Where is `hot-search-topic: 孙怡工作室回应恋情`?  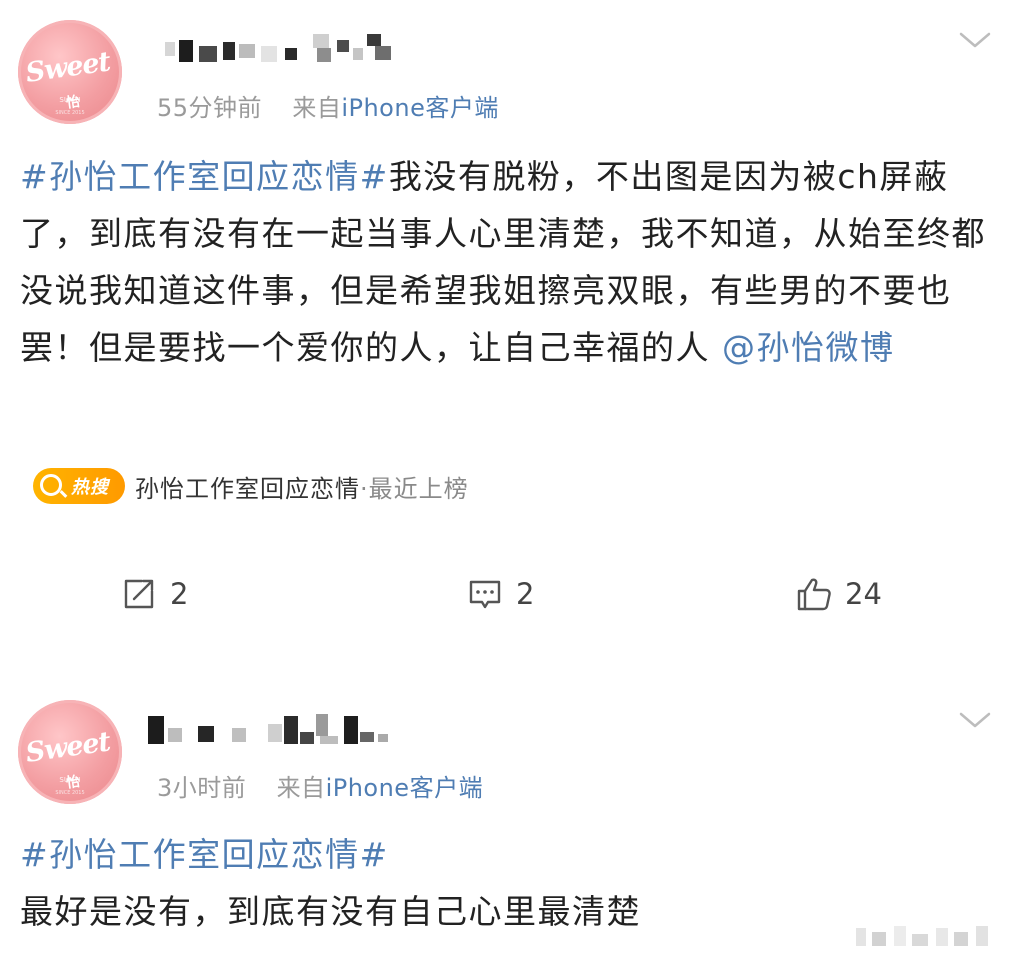 hot-search-topic: 孙怡工作室回应恋情 is located at coordinates (247, 488).